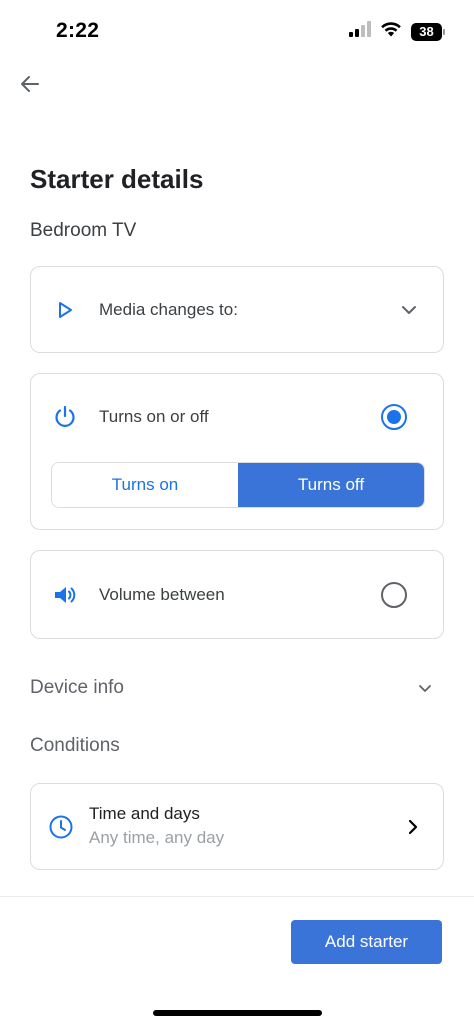 This screenshot has height=1025, width=474. What do you see at coordinates (413, 829) in the screenshot?
I see `chevron-right-icon` at bounding box center [413, 829].